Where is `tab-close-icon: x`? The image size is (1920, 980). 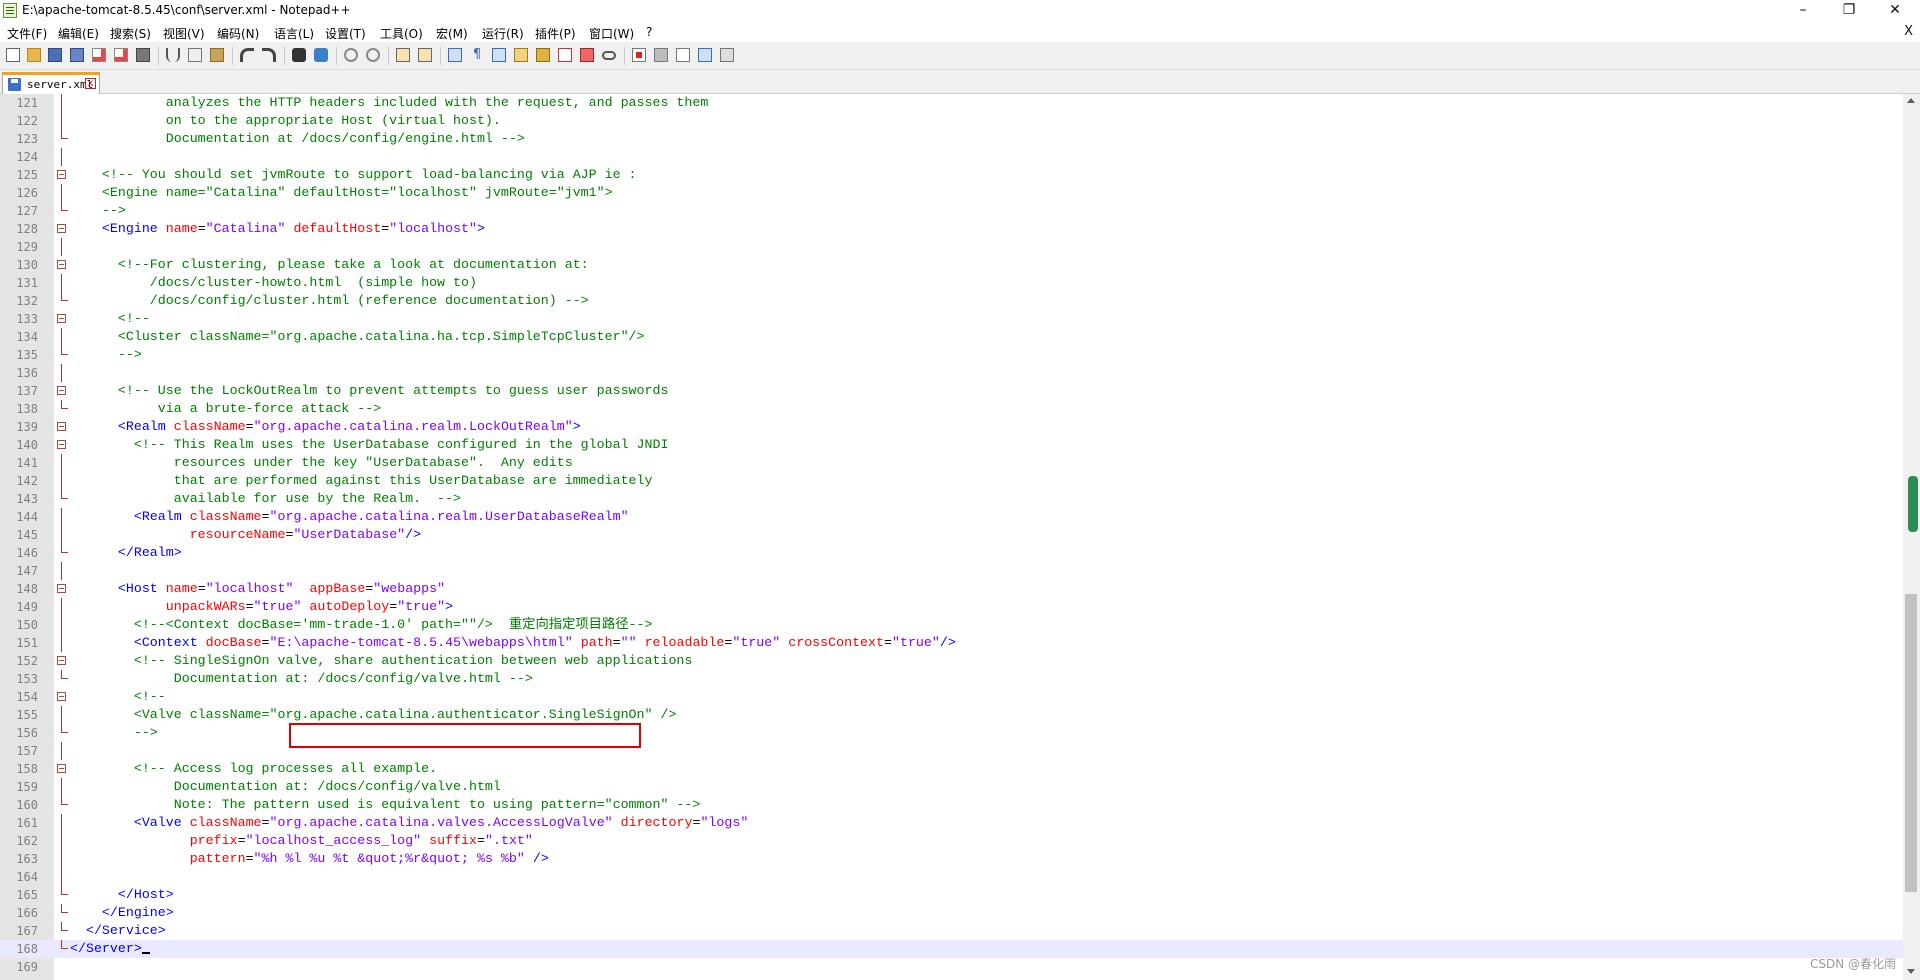 tab-close-icon: x is located at coordinates (90, 83).